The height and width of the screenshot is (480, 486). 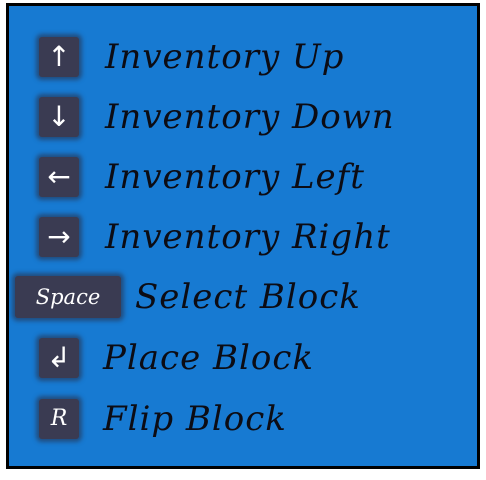 I want to click on control-row-inventory-left: ← Inventory Left, so click(x=249, y=177).